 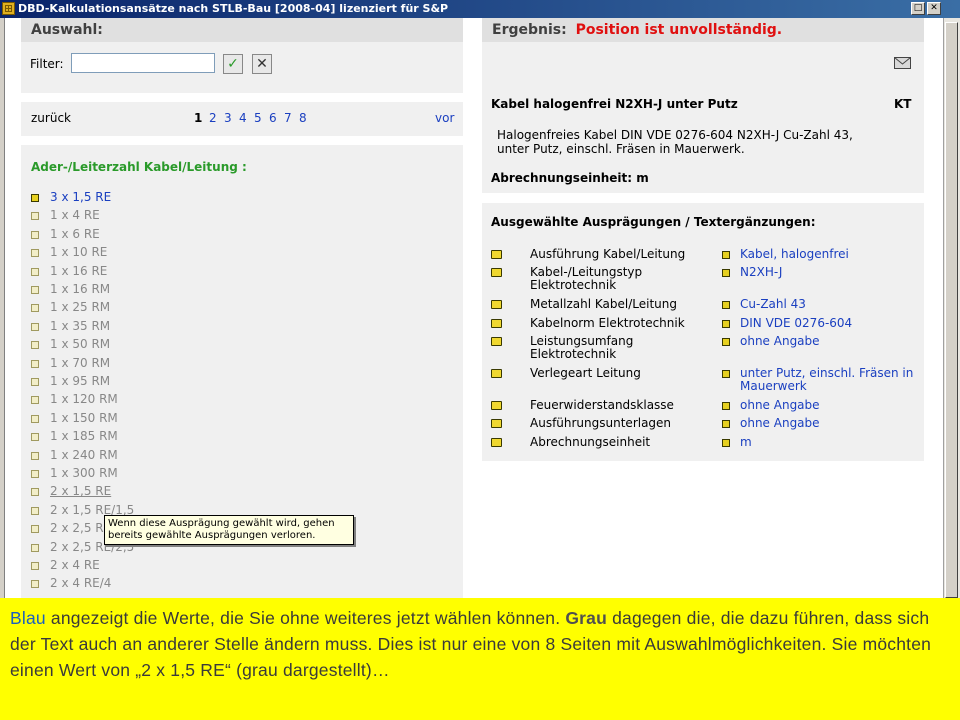 I want to click on back-link: zurück, so click(x=51, y=118).